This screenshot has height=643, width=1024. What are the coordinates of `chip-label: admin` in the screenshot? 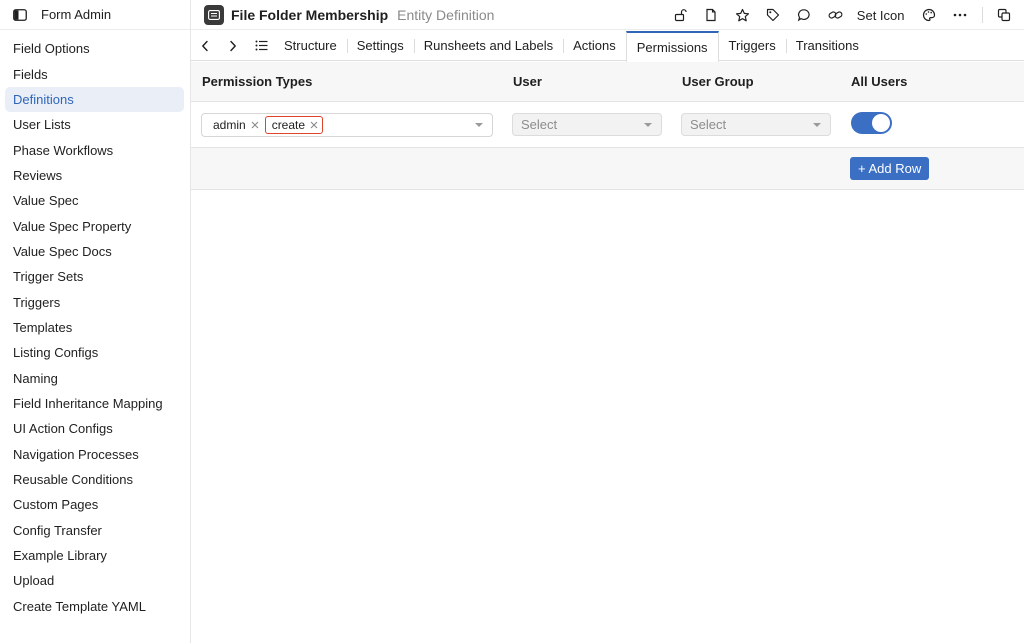 It's located at (229, 125).